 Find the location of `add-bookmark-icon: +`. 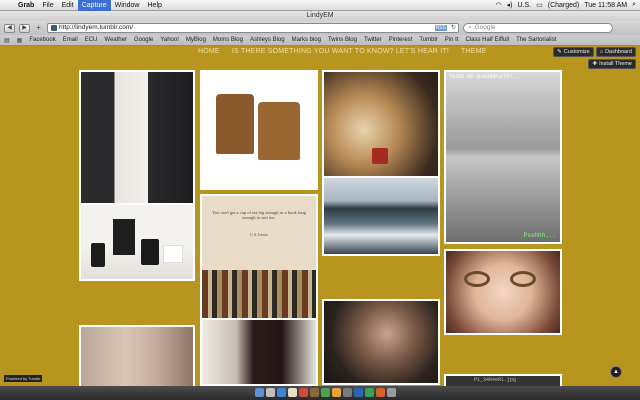

add-bookmark-icon: + is located at coordinates (38, 28).